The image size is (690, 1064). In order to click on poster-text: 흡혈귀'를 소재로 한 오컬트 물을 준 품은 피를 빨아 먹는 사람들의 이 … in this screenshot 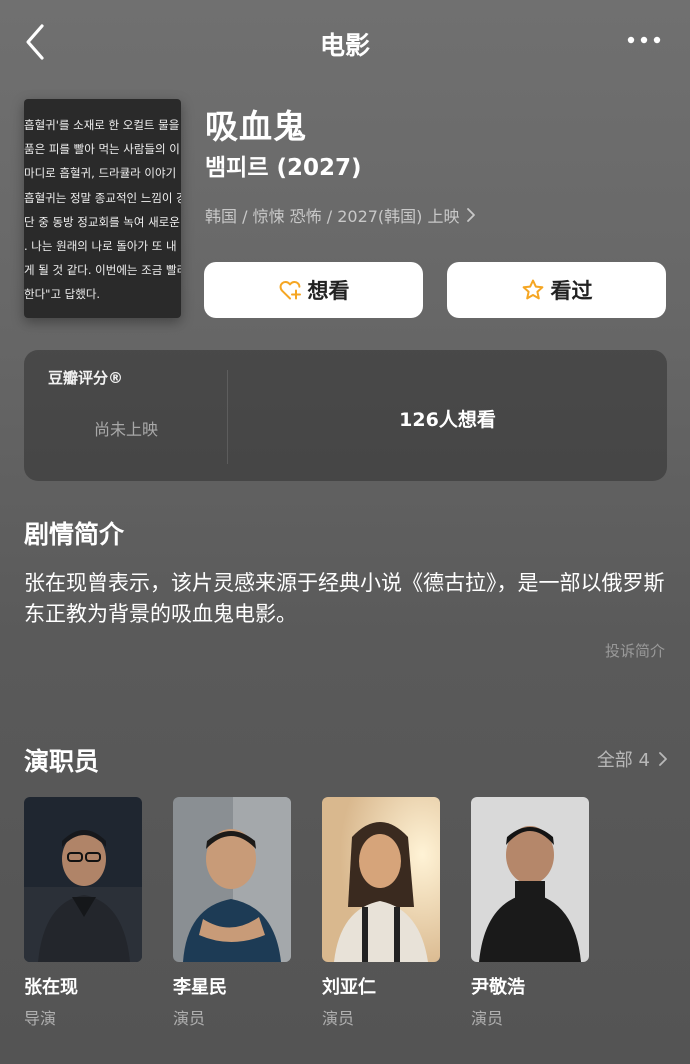, I will do `click(102, 210)`.